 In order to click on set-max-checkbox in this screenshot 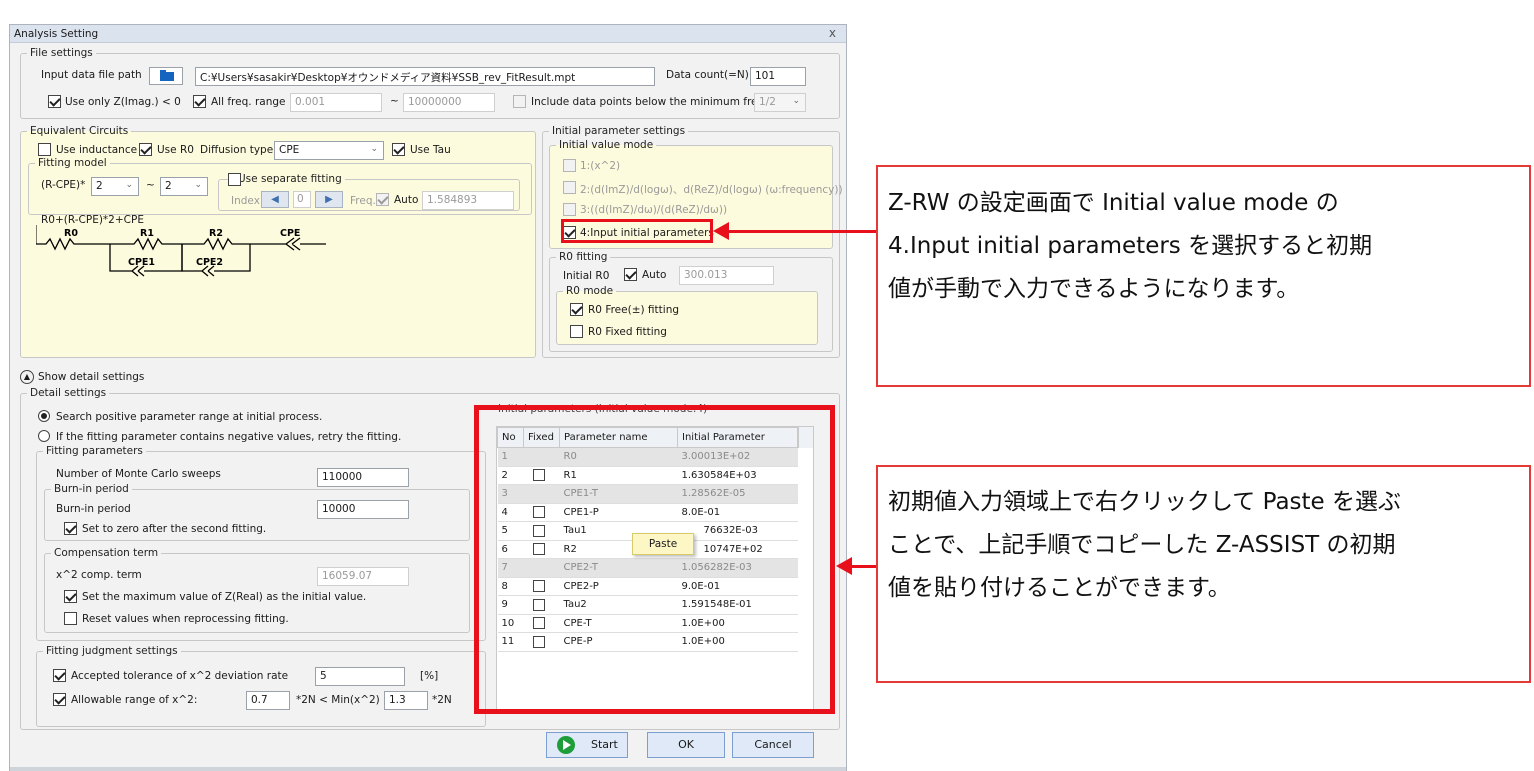, I will do `click(70, 596)`.